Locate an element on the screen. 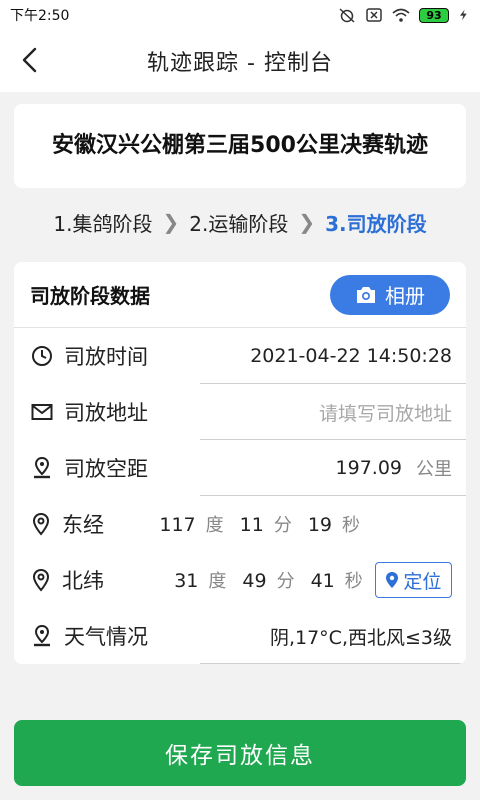 Image resolution: width=480 pixels, height=800 pixels. locate-button: 定位 is located at coordinates (413, 580).